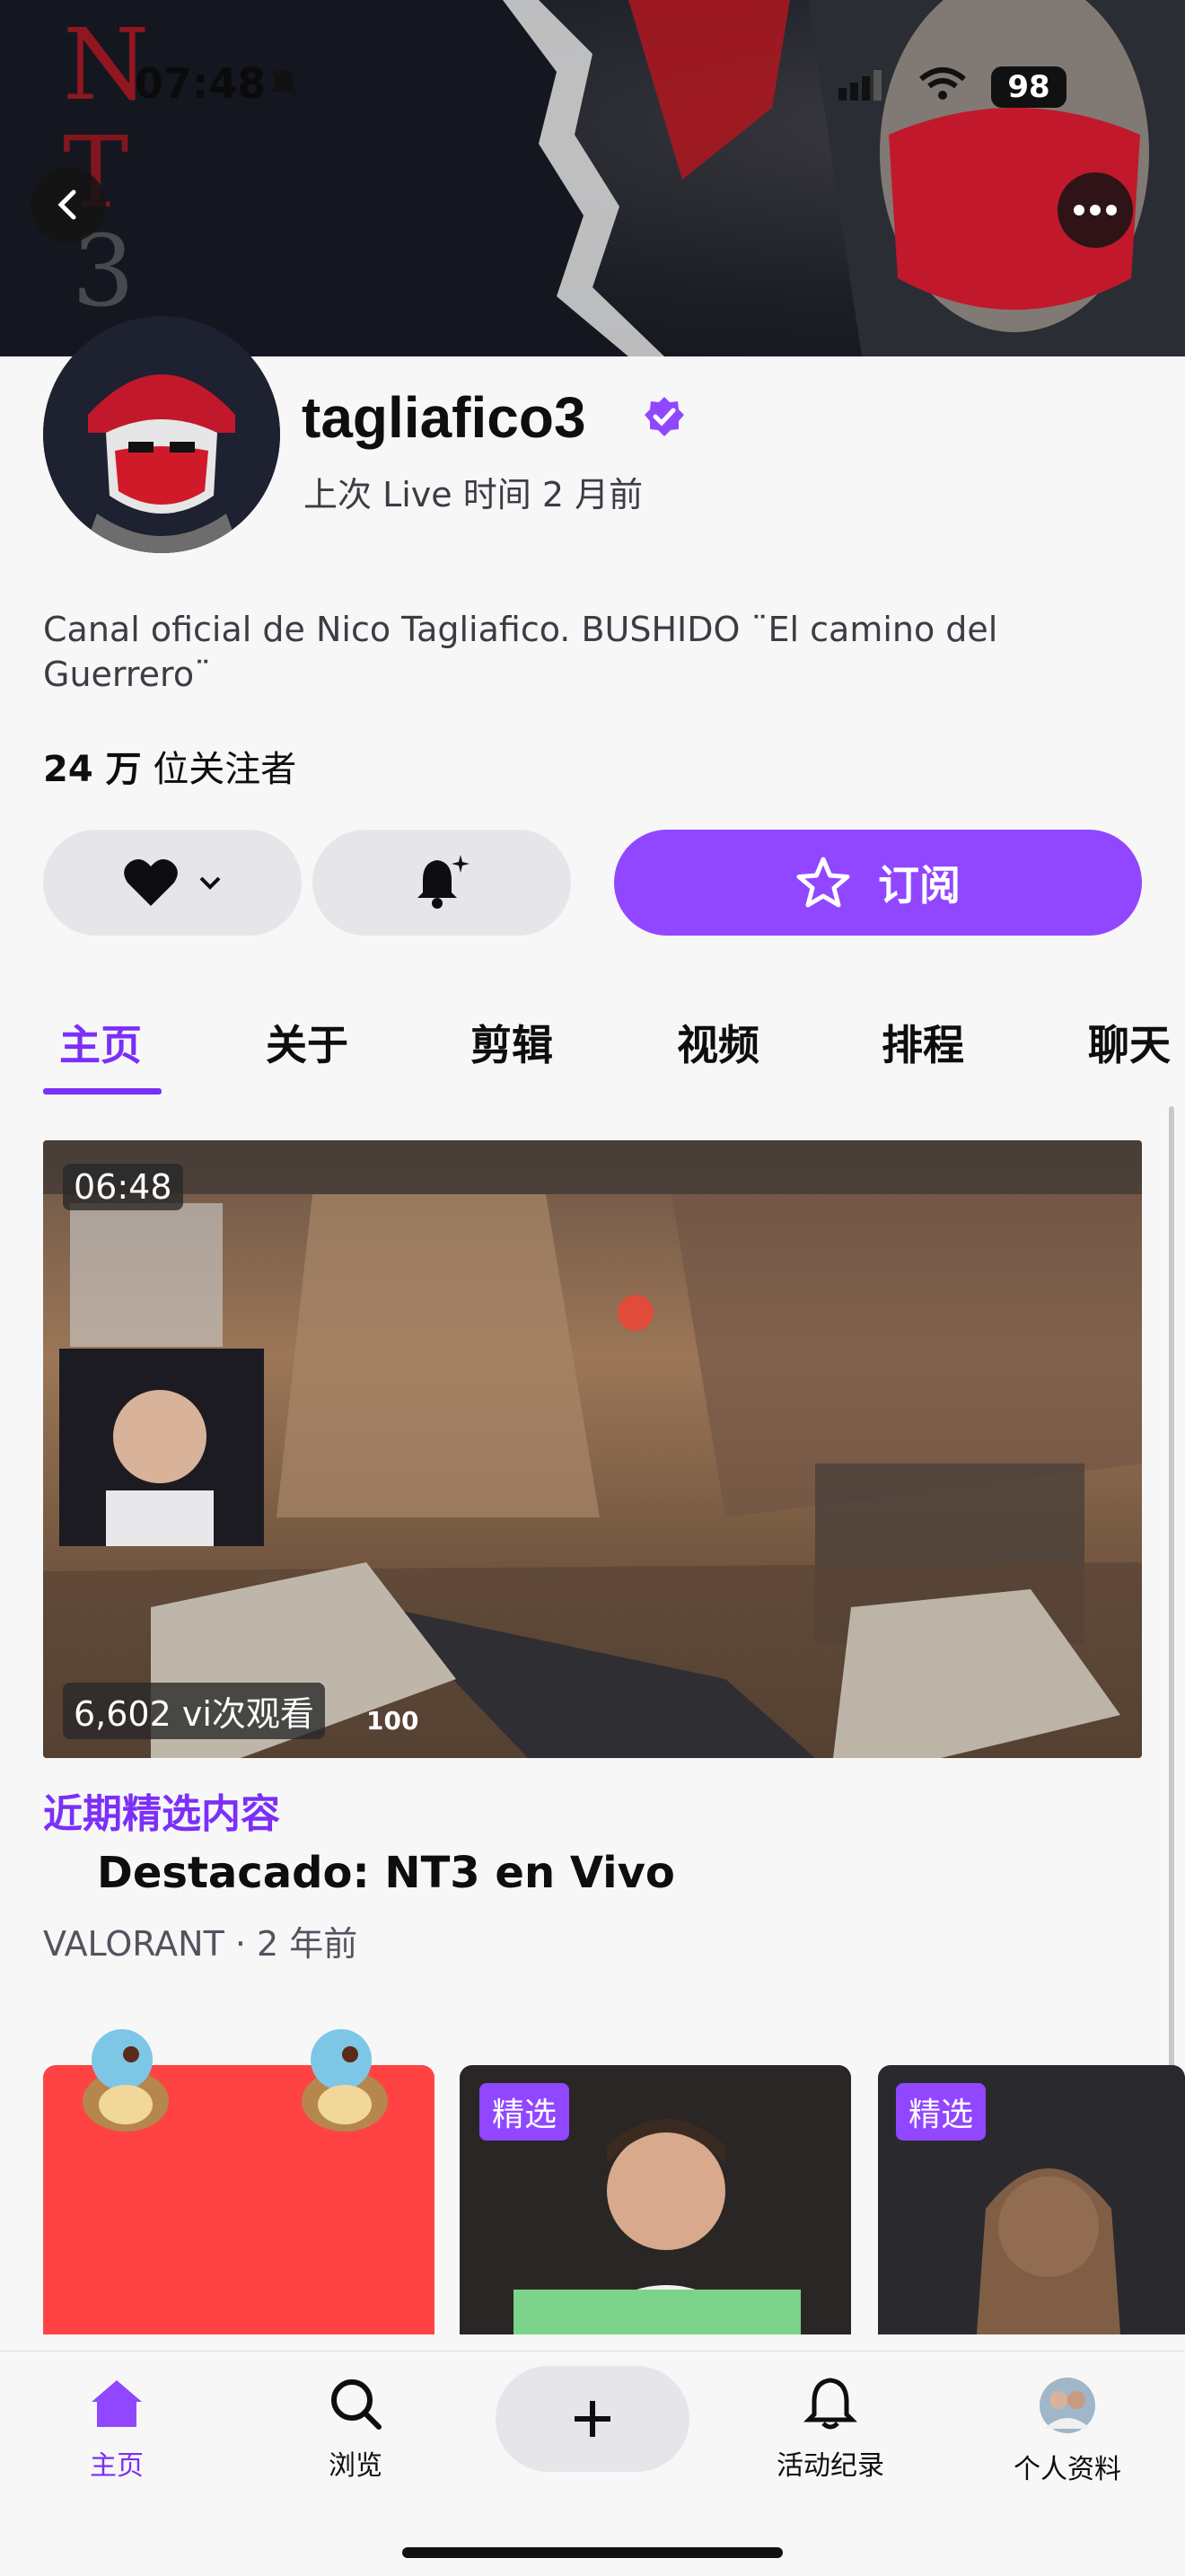  I want to click on last-live-text: 上次 Live 时间 2 月前, so click(473, 495).